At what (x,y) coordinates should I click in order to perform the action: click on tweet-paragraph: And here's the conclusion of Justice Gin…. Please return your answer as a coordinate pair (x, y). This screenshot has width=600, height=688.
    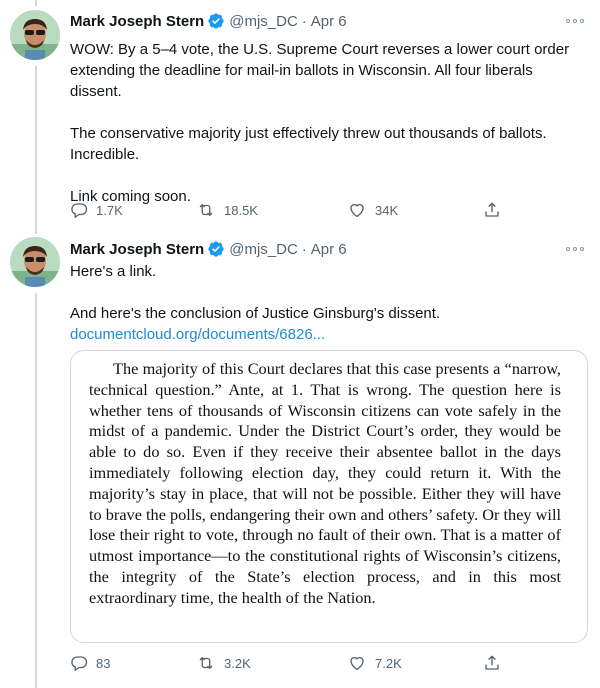
    Looking at the image, I should click on (255, 313).